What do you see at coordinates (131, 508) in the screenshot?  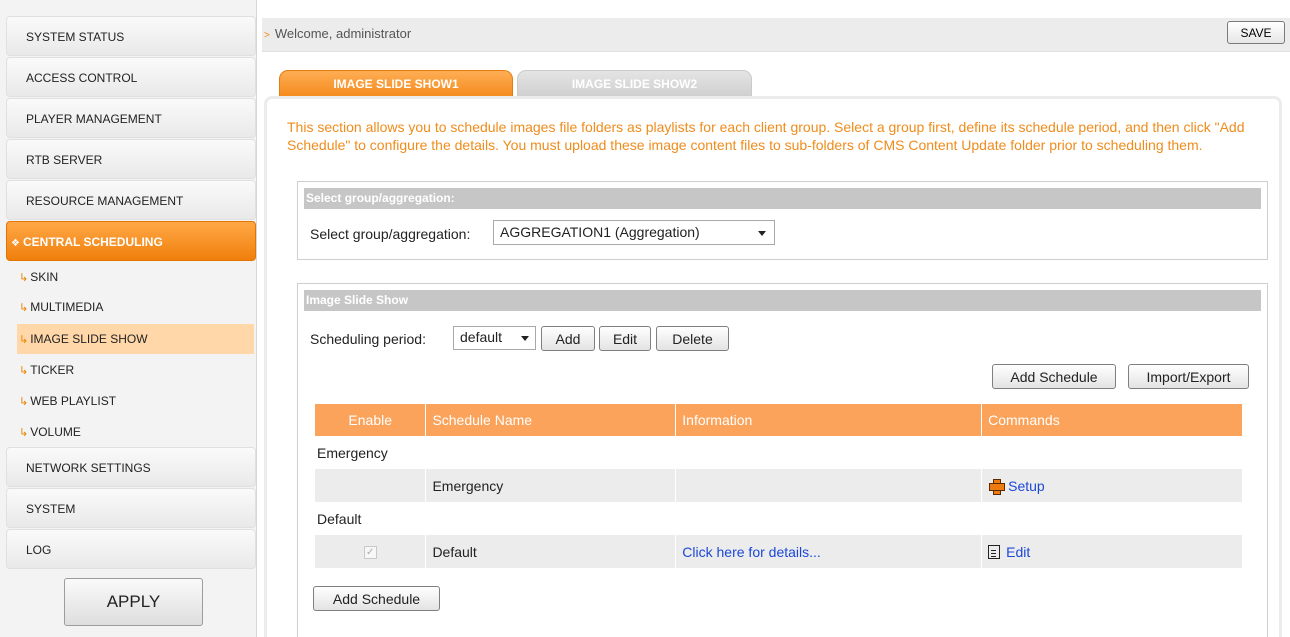 I see `sidebar-item-system: SYSTEM` at bounding box center [131, 508].